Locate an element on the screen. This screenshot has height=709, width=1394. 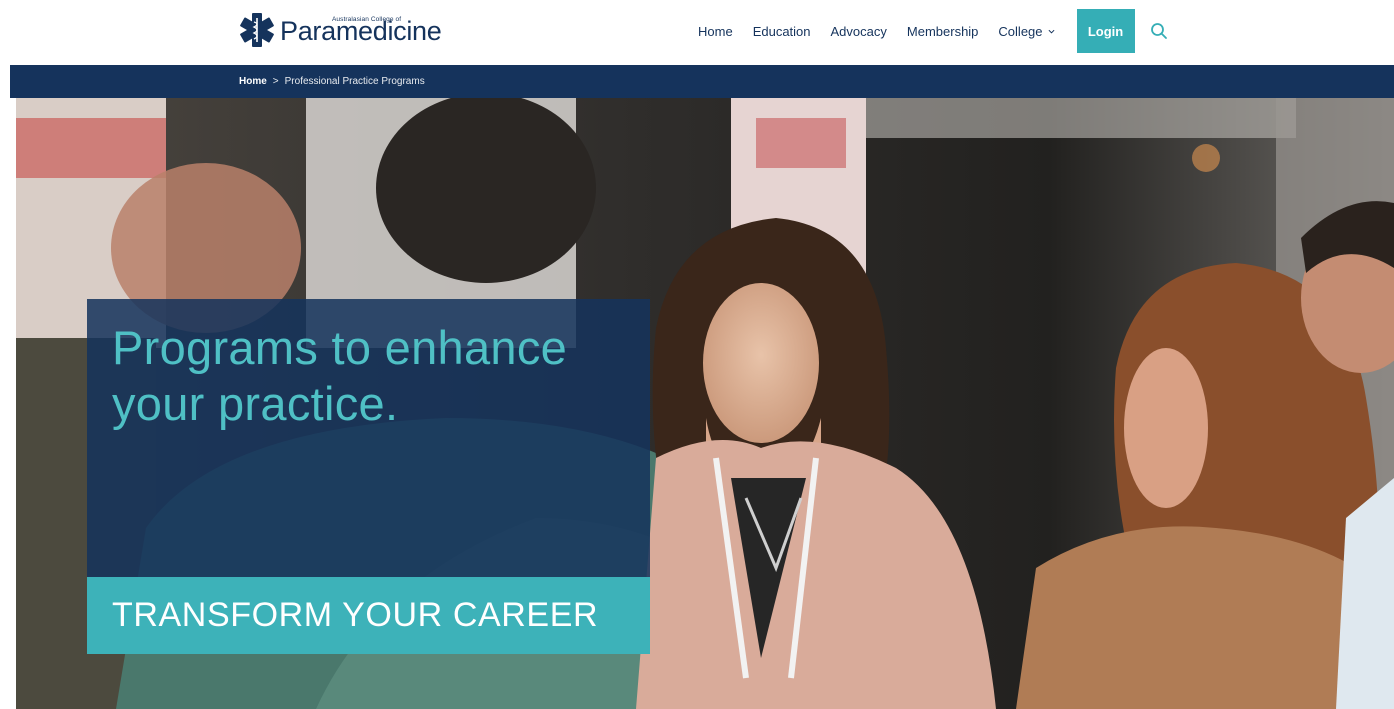
logo-small-text: Australasian College of is located at coordinates (367, 19).